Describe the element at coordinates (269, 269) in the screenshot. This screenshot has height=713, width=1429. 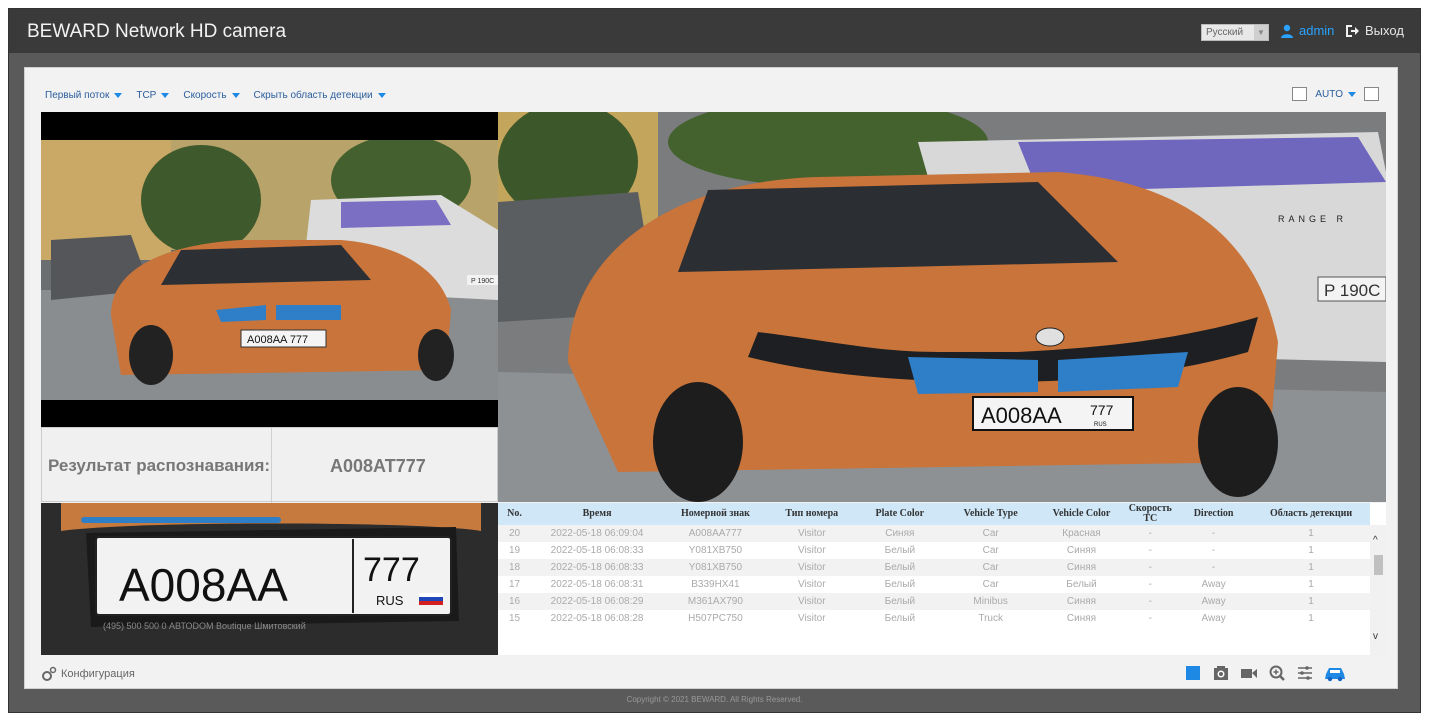
I see `recognition-snapshot: P 190C A008AA 777` at that location.